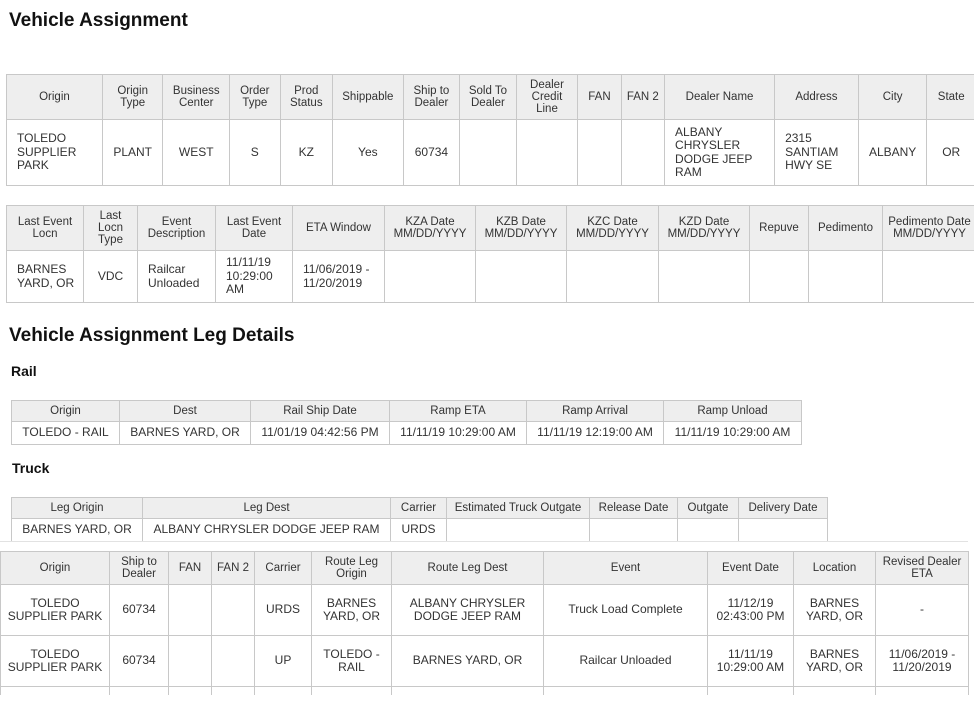 This screenshot has height=702, width=974. Describe the element at coordinates (834, 568) in the screenshot. I see `column-header: Location` at that location.